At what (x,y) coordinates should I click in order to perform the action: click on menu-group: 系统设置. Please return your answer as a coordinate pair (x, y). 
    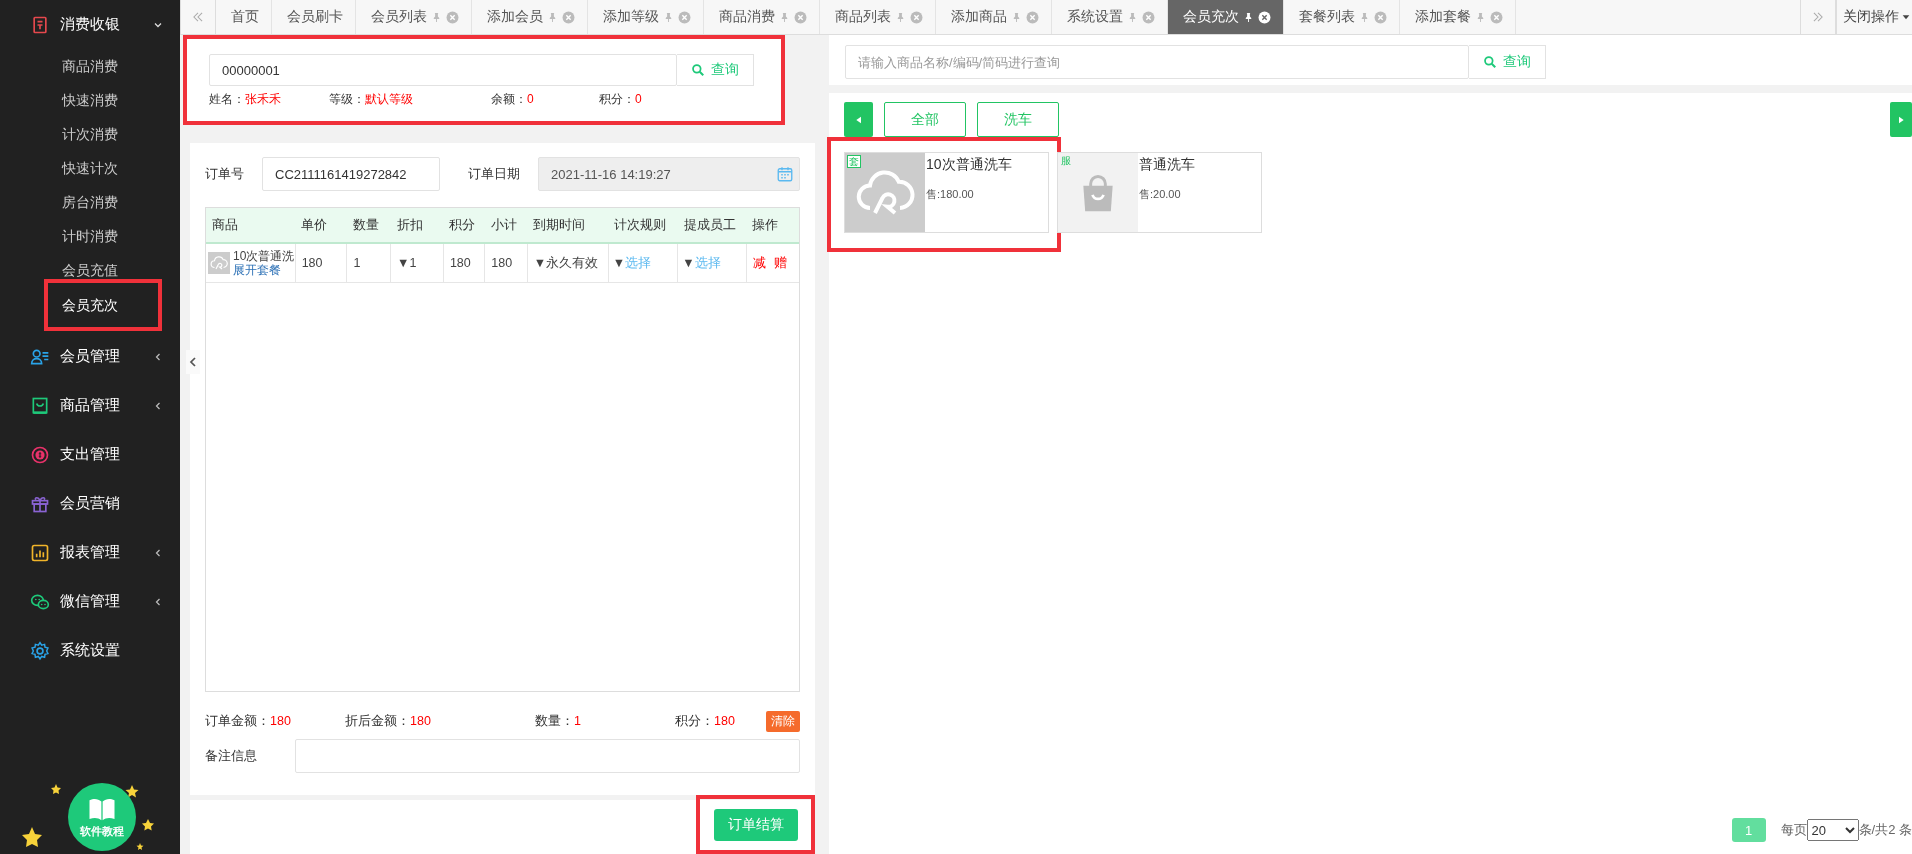
    Looking at the image, I should click on (90, 650).